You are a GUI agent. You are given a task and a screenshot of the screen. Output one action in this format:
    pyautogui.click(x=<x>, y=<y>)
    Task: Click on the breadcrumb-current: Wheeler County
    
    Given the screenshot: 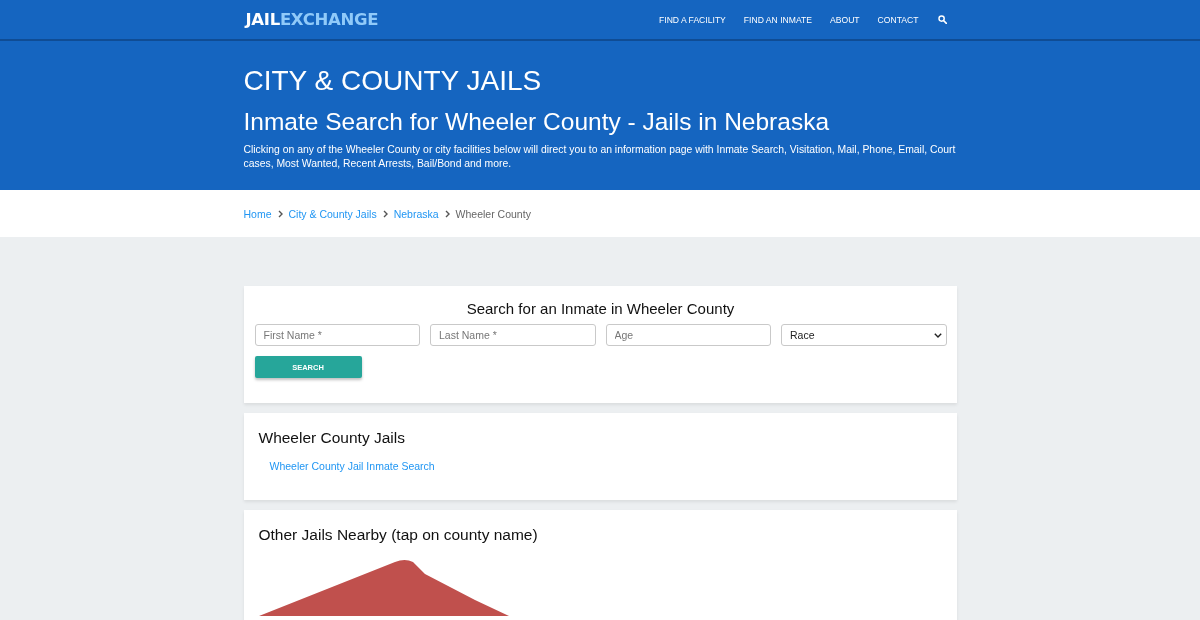 What is the action you would take?
    pyautogui.click(x=493, y=213)
    